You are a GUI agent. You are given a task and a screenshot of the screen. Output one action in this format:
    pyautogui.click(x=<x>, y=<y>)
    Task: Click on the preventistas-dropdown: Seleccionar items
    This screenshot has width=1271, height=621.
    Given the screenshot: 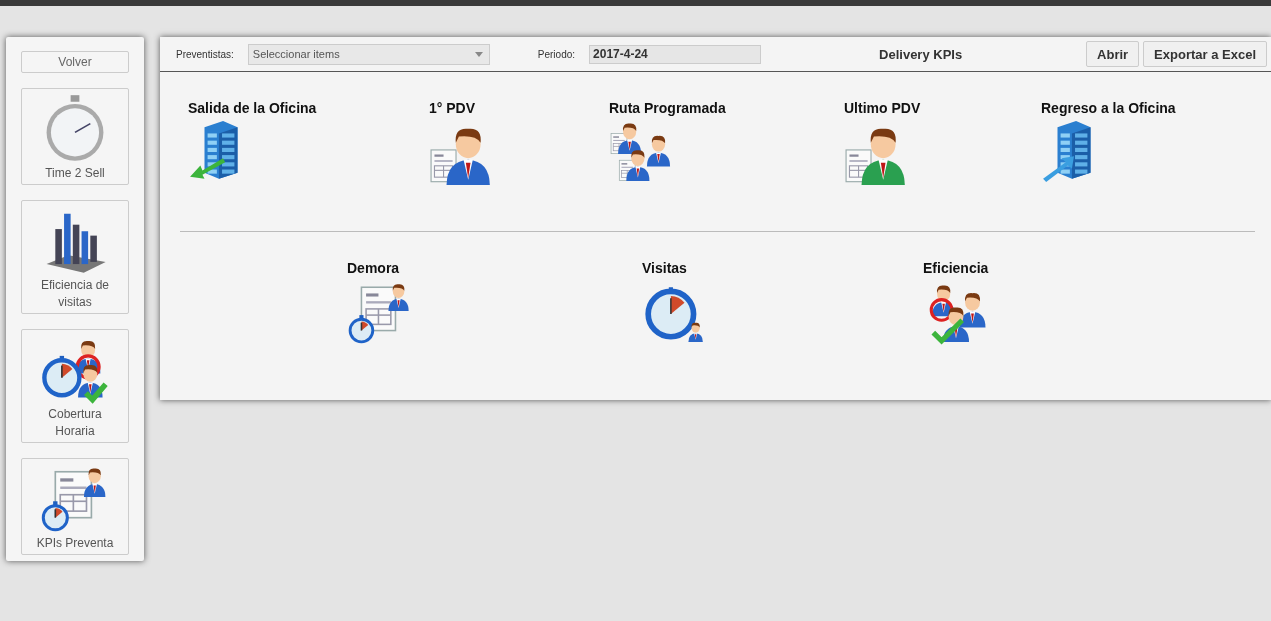 What is the action you would take?
    pyautogui.click(x=368, y=54)
    